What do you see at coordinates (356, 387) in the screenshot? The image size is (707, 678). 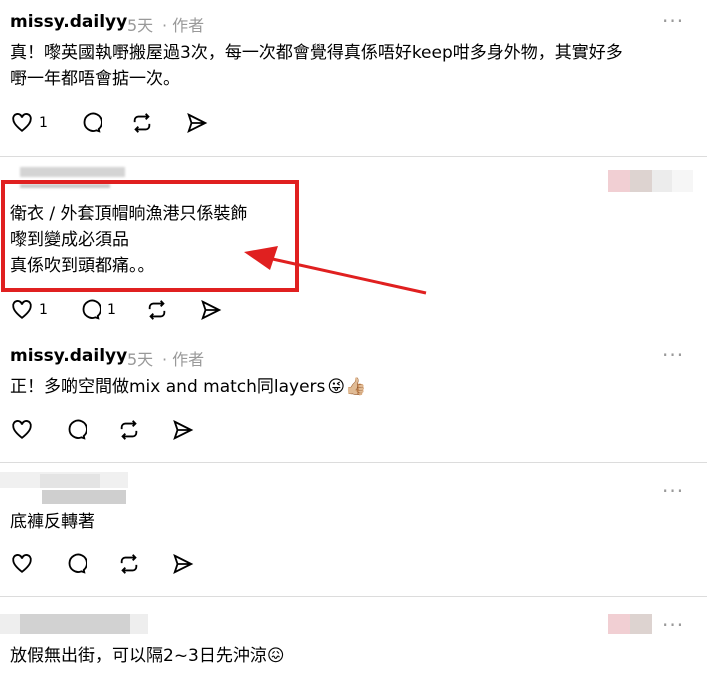 I see `thumbs-up-emoji: 👍🏼` at bounding box center [356, 387].